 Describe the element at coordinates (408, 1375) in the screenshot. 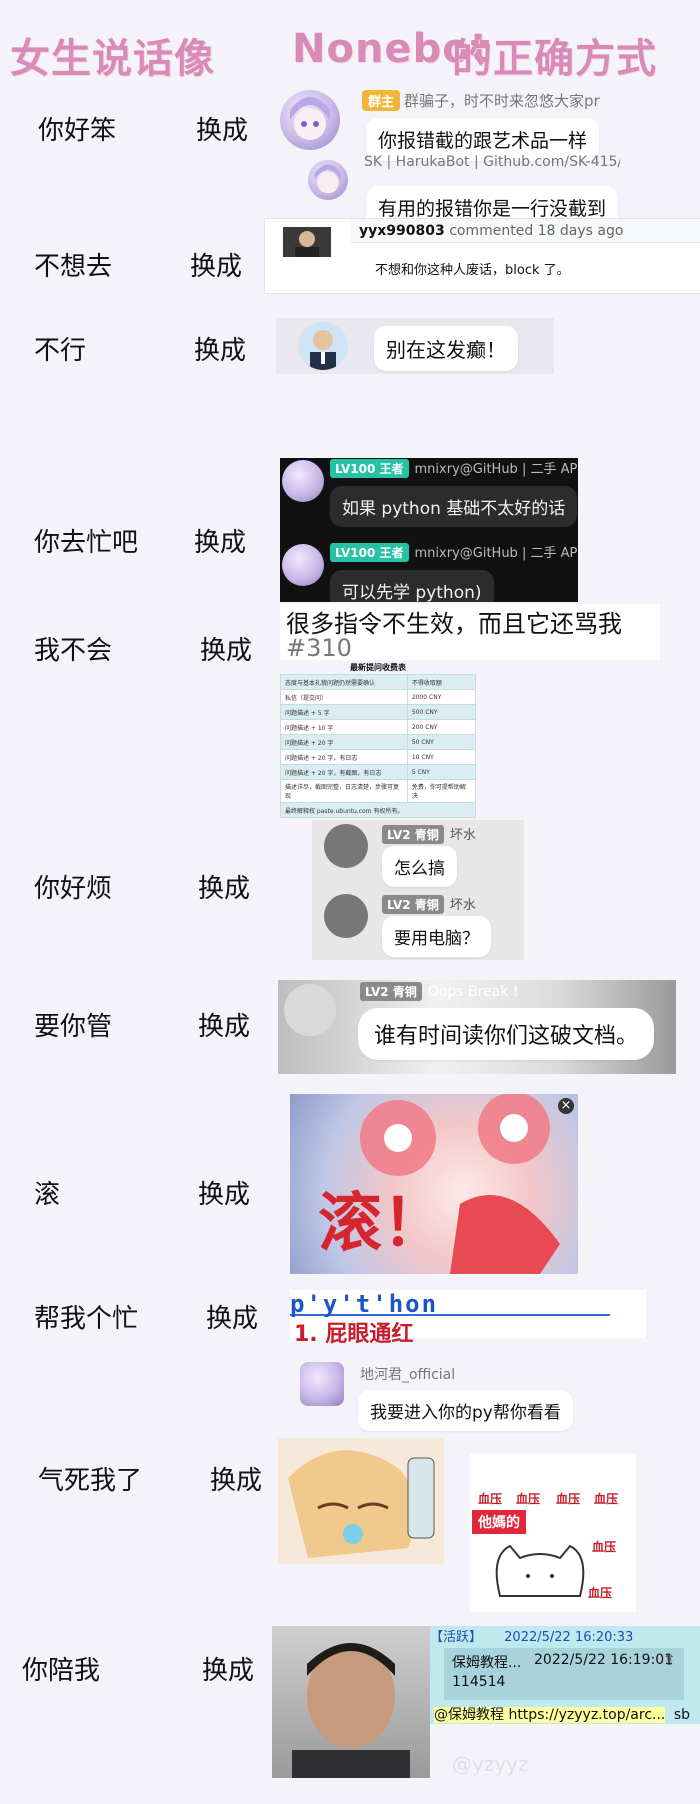

I see `sender-name: 地河君_official` at that location.